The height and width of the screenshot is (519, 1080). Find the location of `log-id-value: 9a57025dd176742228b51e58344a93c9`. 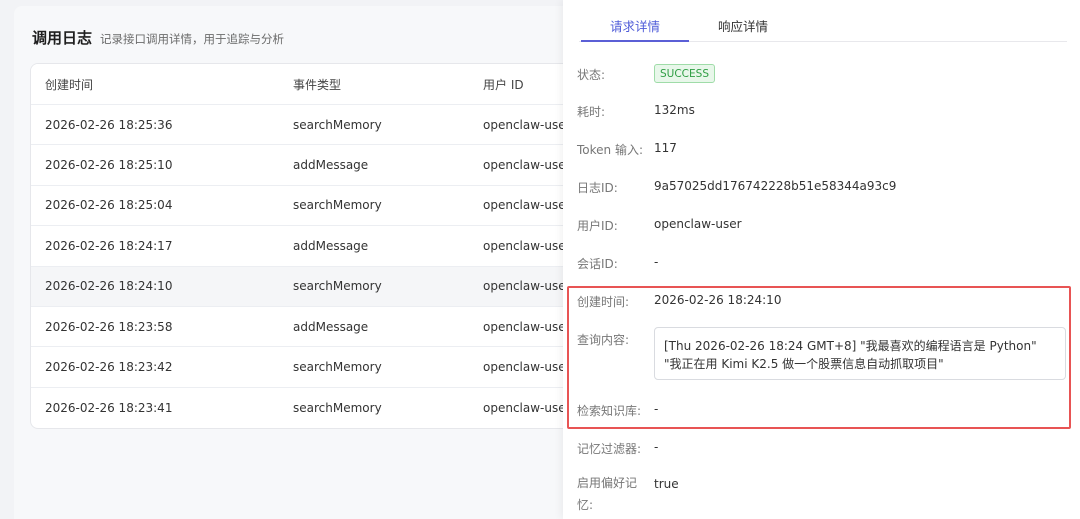

log-id-value: 9a57025dd176742228b51e58344a93c9 is located at coordinates (775, 186).